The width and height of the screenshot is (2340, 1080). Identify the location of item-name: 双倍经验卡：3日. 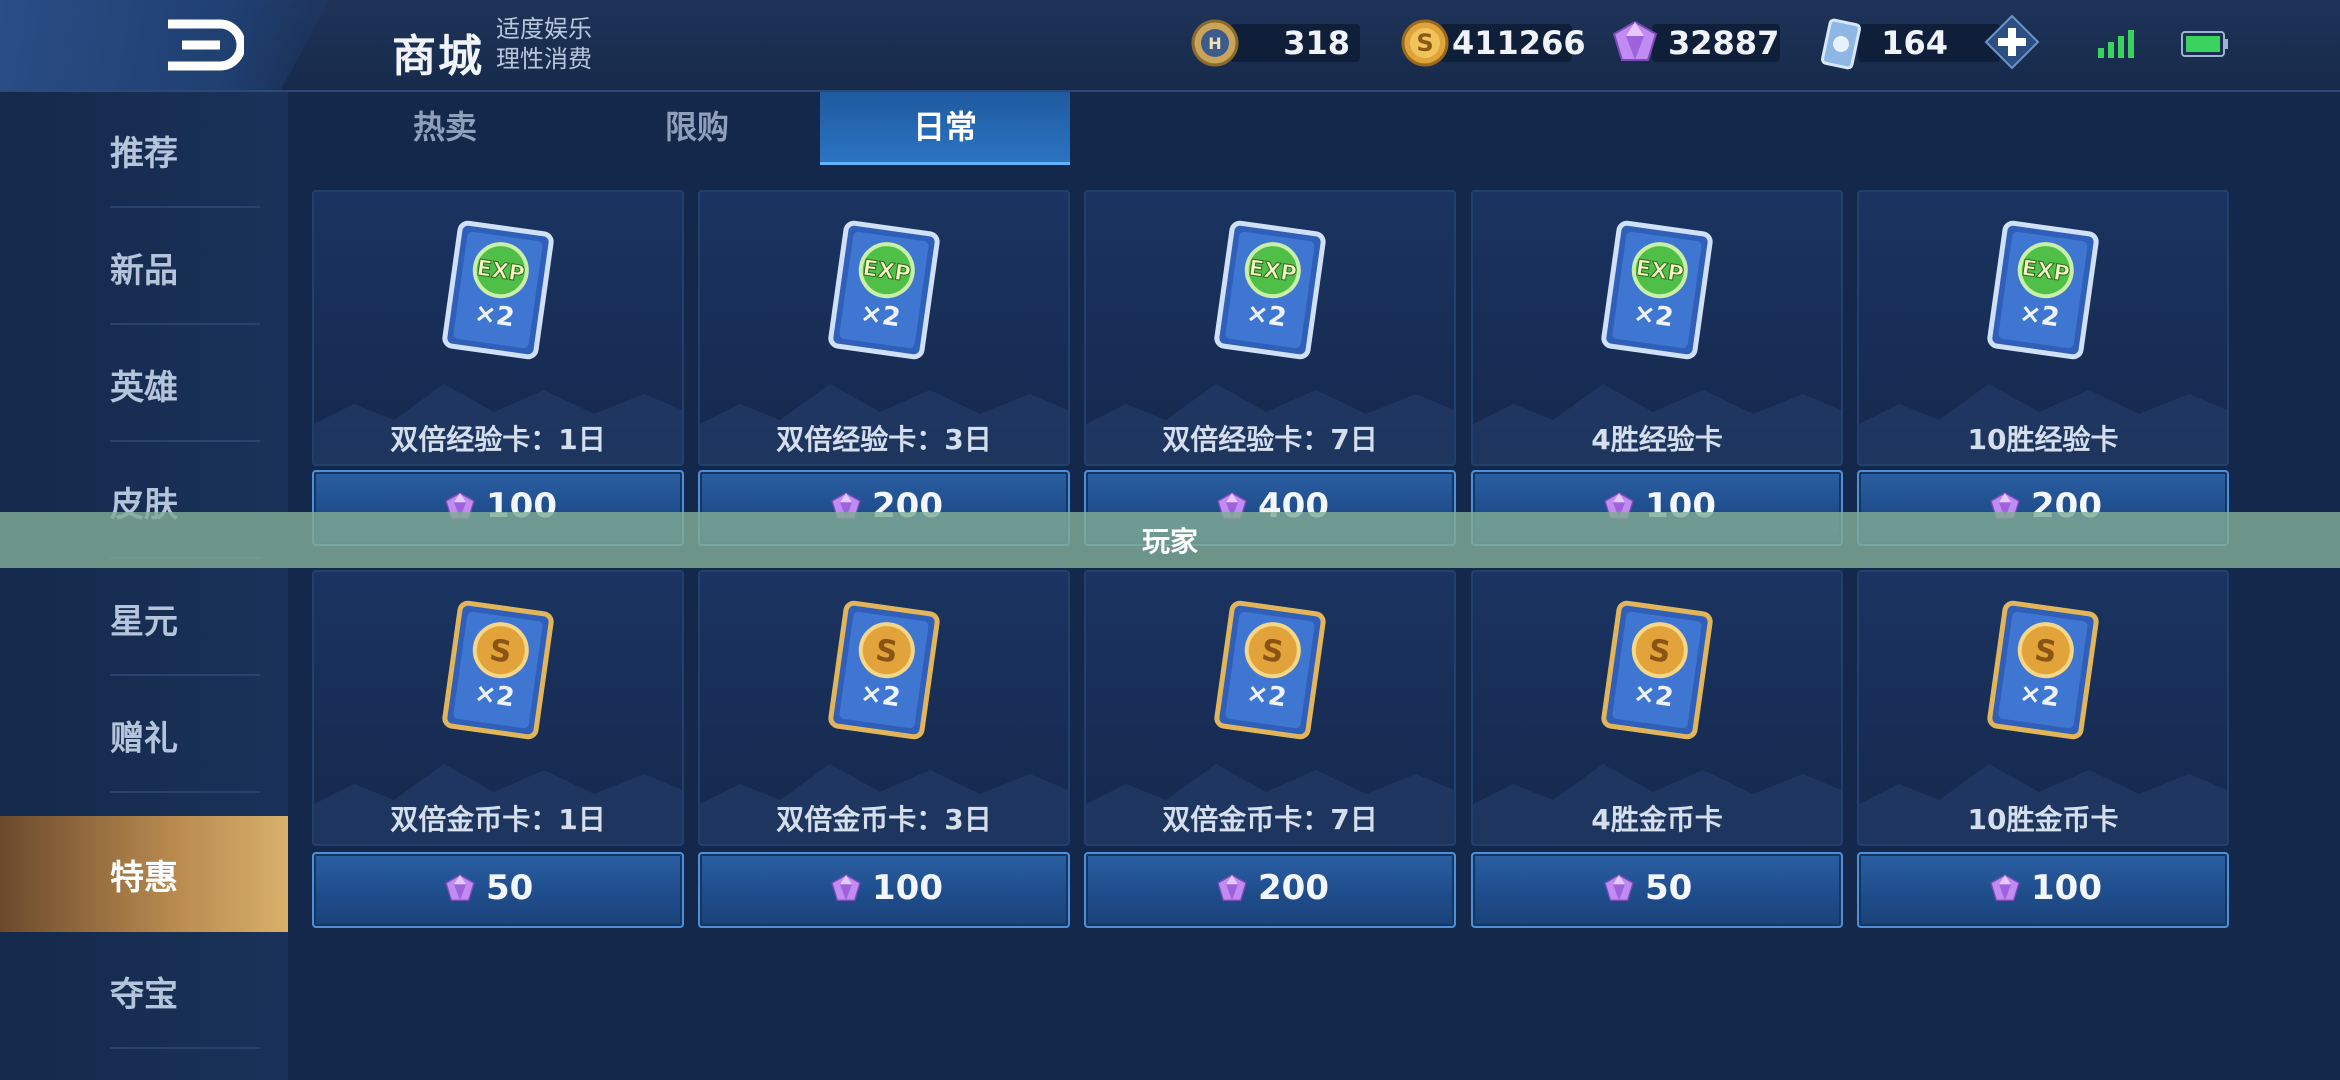
(884, 439).